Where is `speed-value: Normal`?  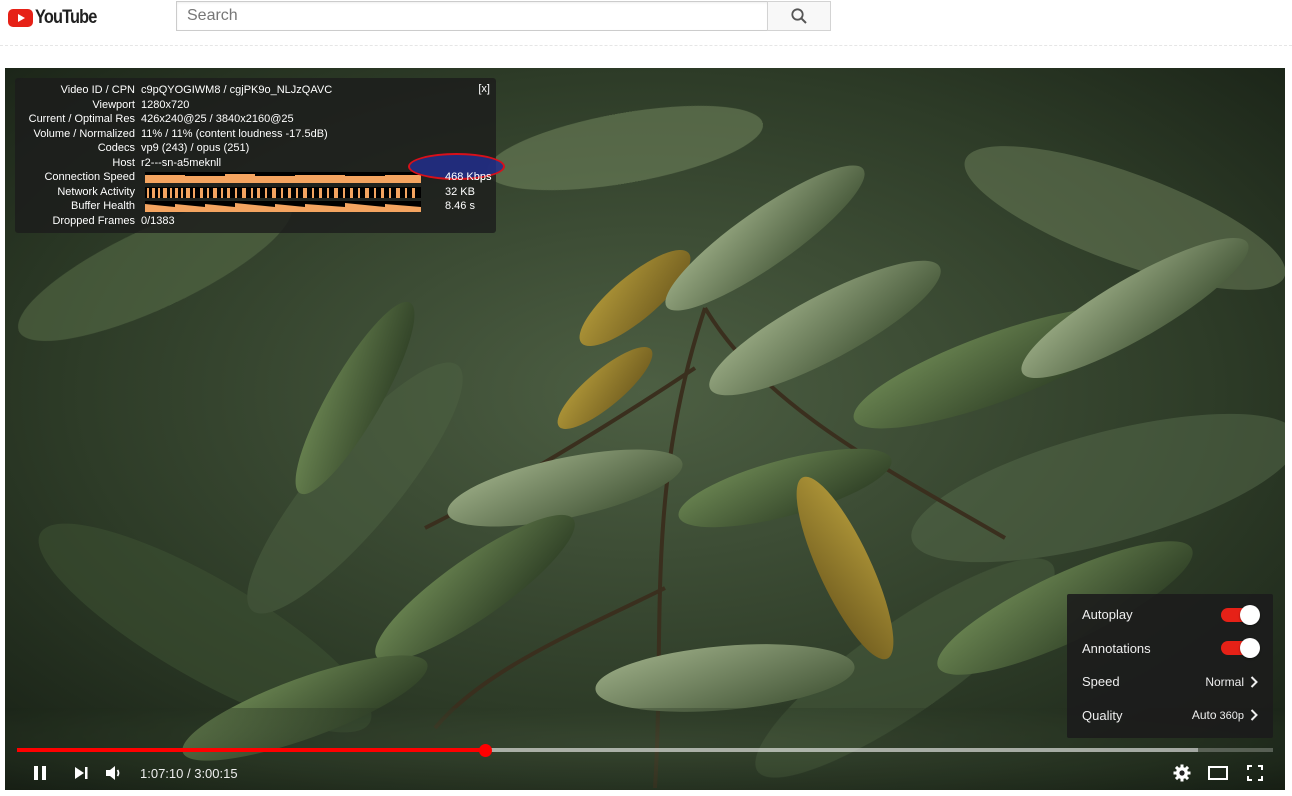
speed-value: Normal is located at coordinates (1224, 681).